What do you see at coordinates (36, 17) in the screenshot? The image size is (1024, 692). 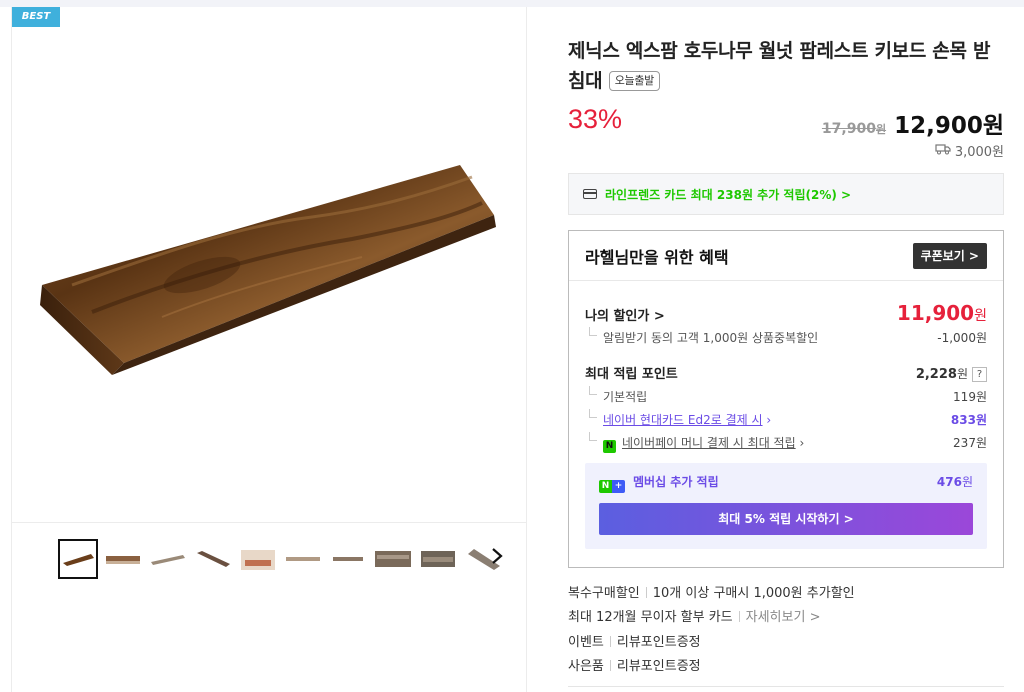 I see `best-badge: BEST` at bounding box center [36, 17].